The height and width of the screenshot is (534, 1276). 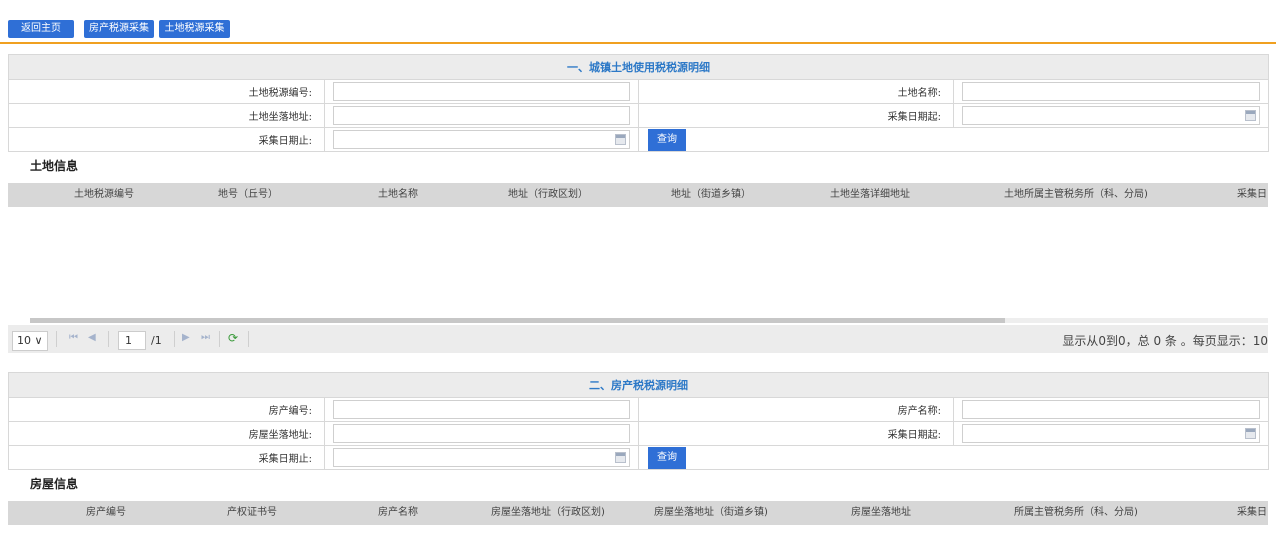 What do you see at coordinates (667, 139) in the screenshot?
I see `land-query-button: 查询` at bounding box center [667, 139].